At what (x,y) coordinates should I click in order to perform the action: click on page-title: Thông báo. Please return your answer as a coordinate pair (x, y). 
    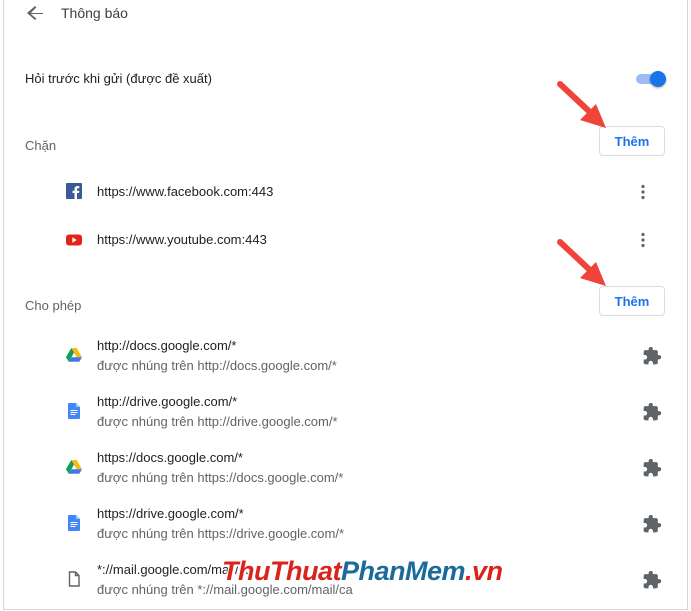
    Looking at the image, I should click on (94, 13).